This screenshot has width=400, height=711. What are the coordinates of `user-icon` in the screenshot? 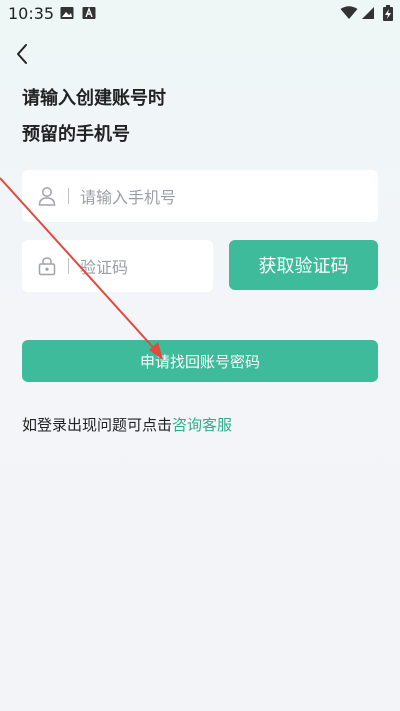 It's located at (47, 196).